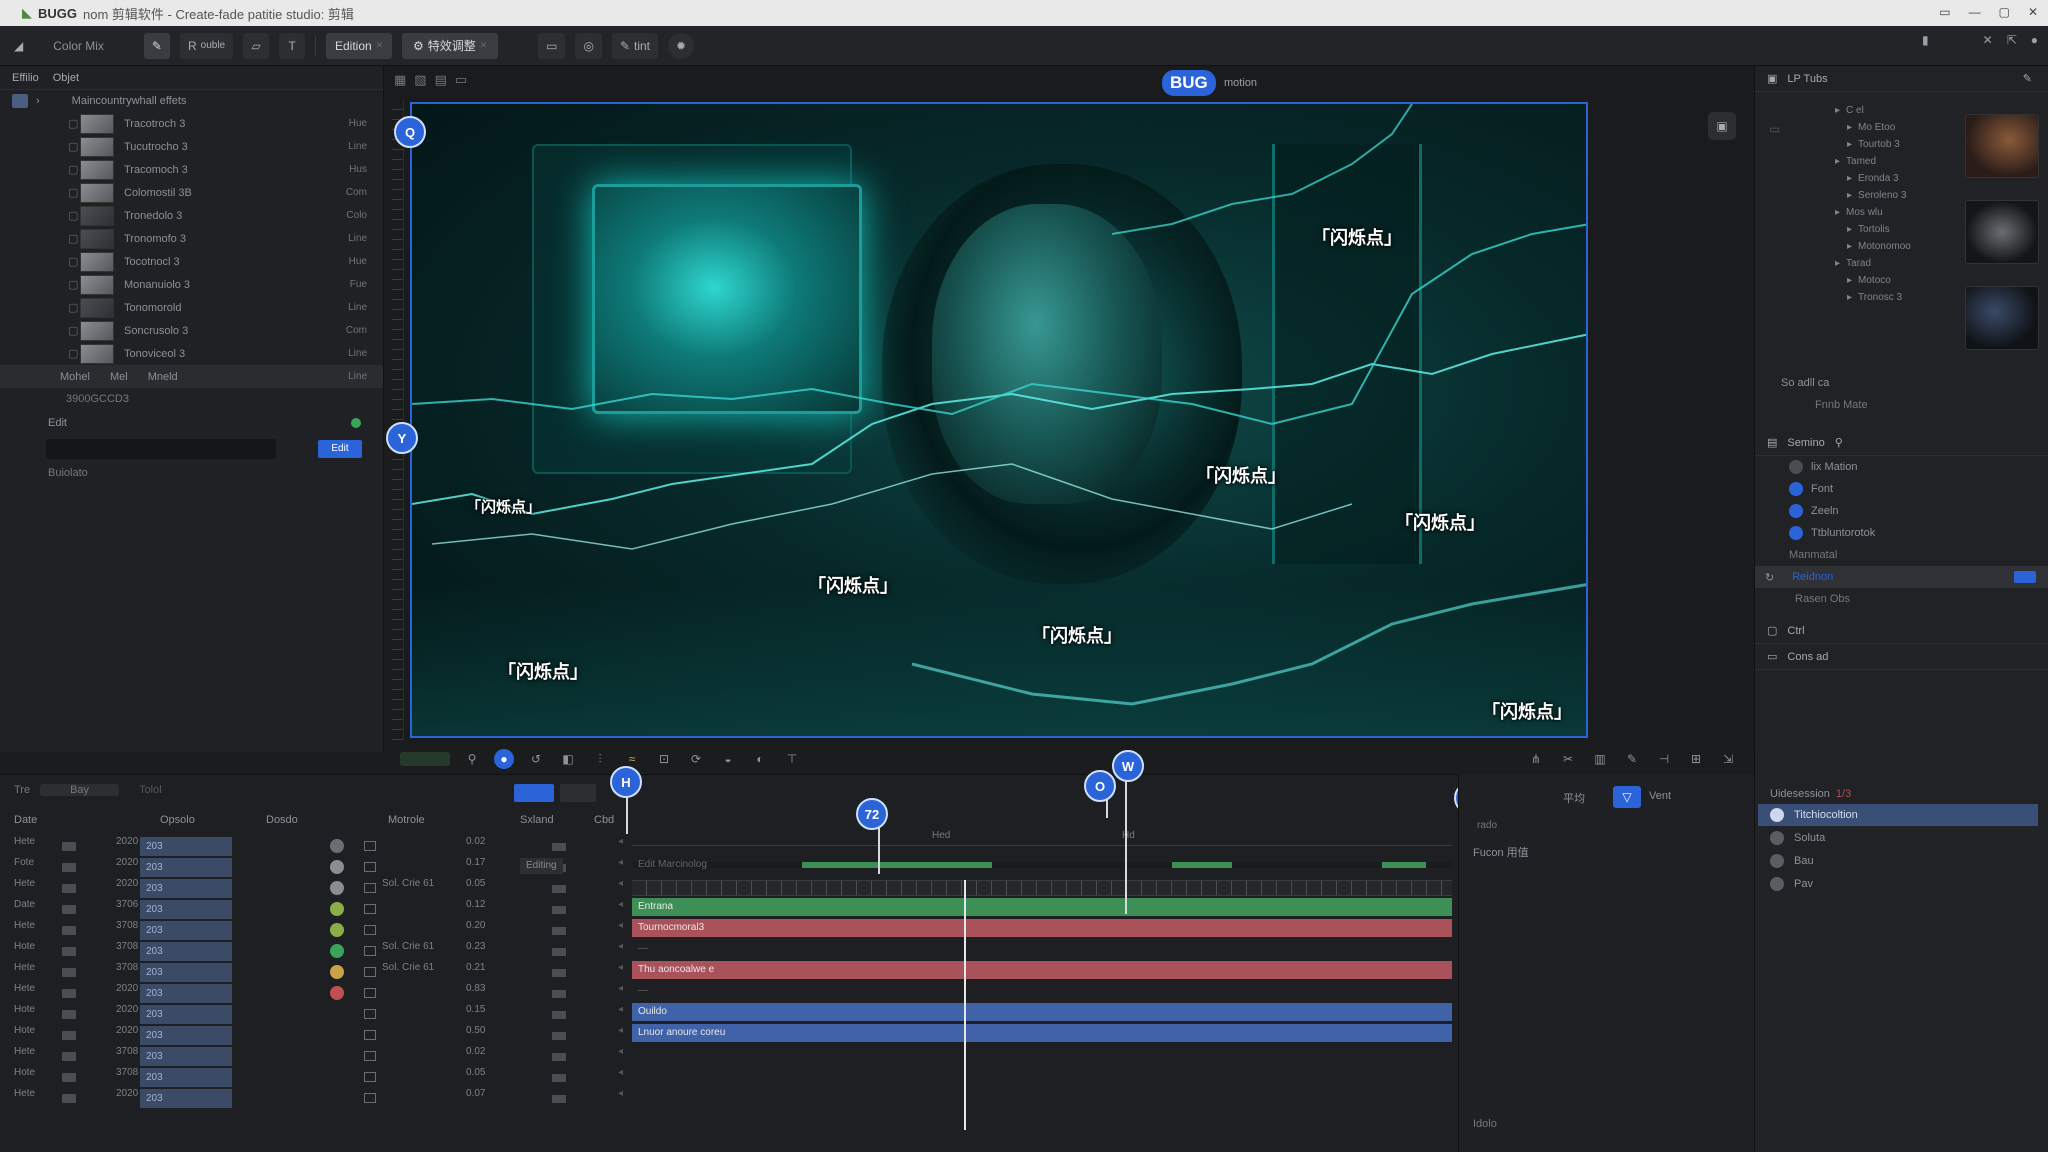  I want to click on table-row: Hote 2020 203 0.50 ◂, so click(315, 1035).